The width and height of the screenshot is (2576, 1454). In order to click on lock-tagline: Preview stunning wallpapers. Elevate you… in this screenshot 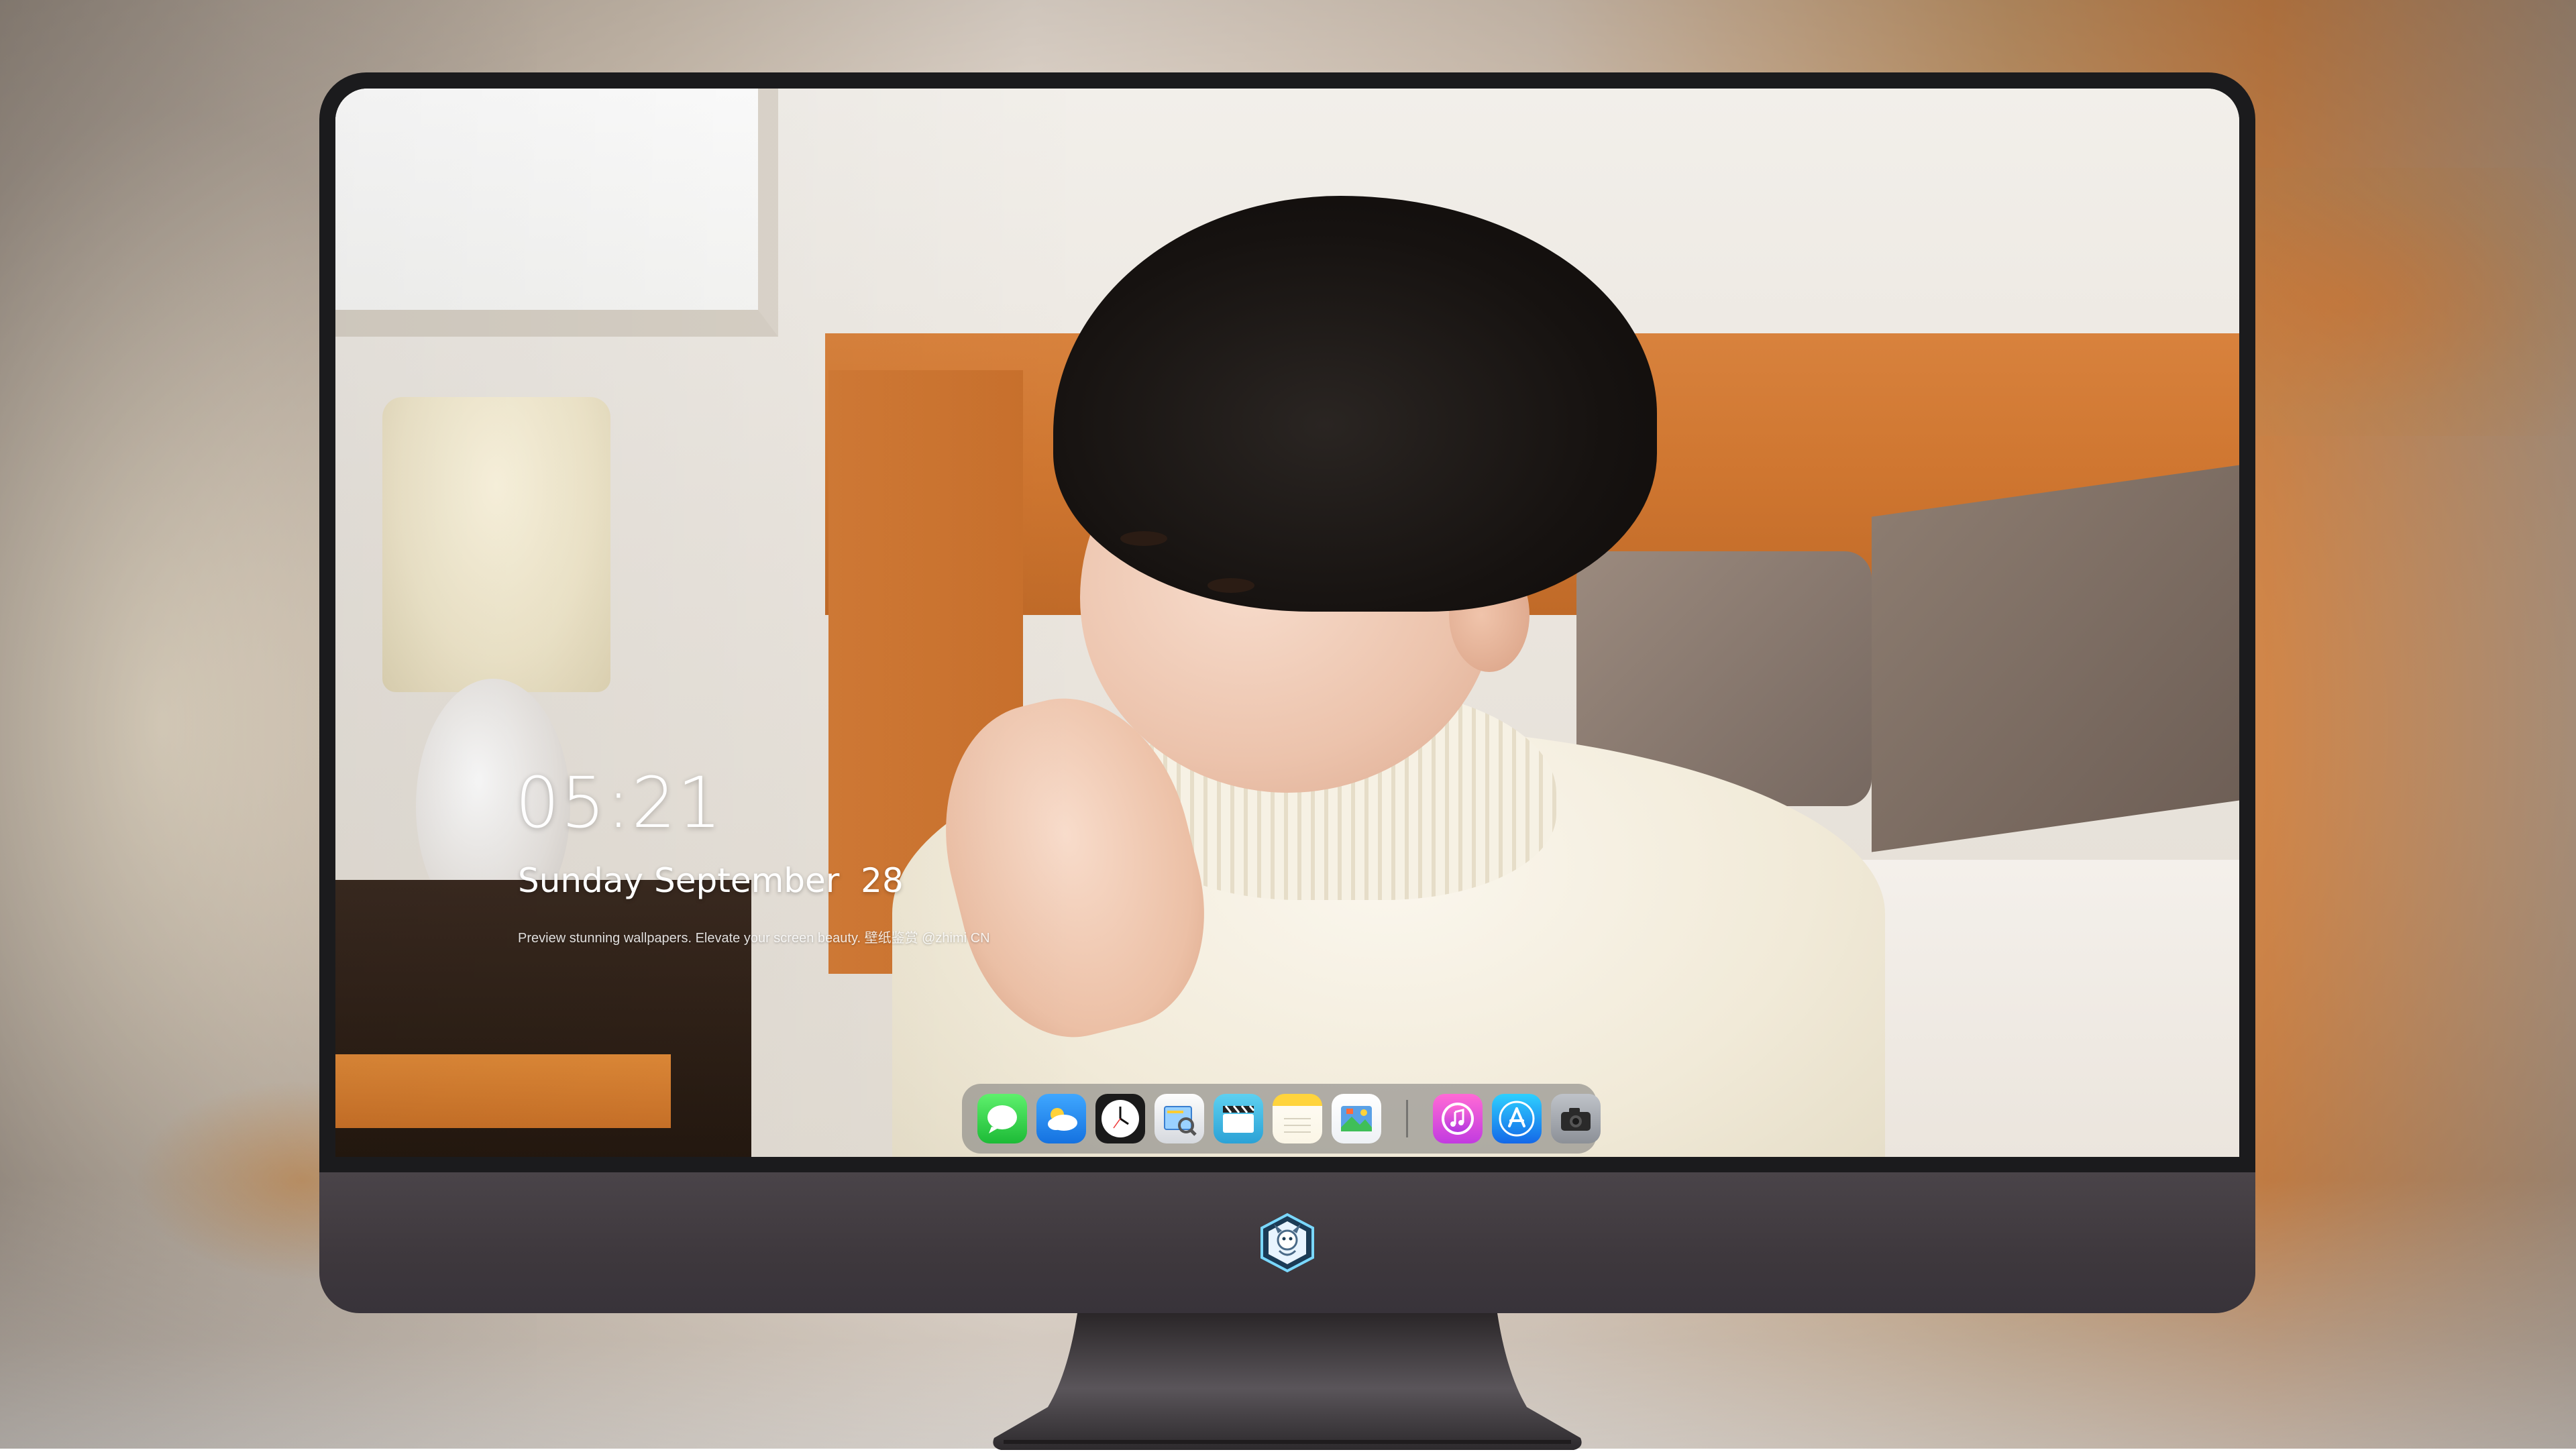, I will do `click(754, 936)`.